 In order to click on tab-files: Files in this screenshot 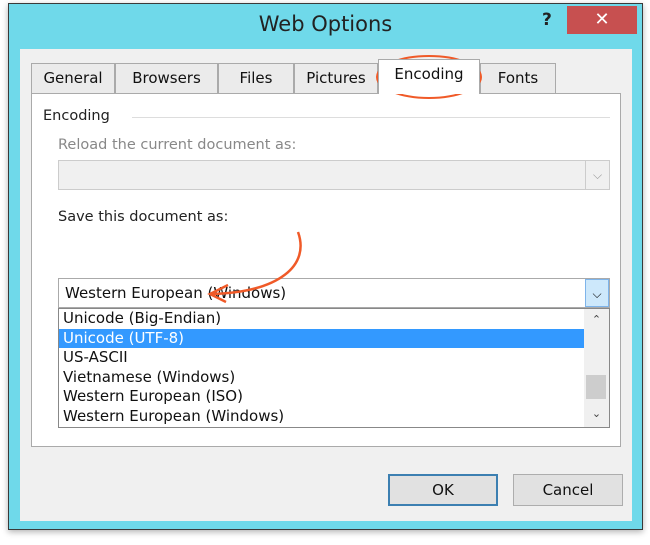, I will do `click(256, 78)`.